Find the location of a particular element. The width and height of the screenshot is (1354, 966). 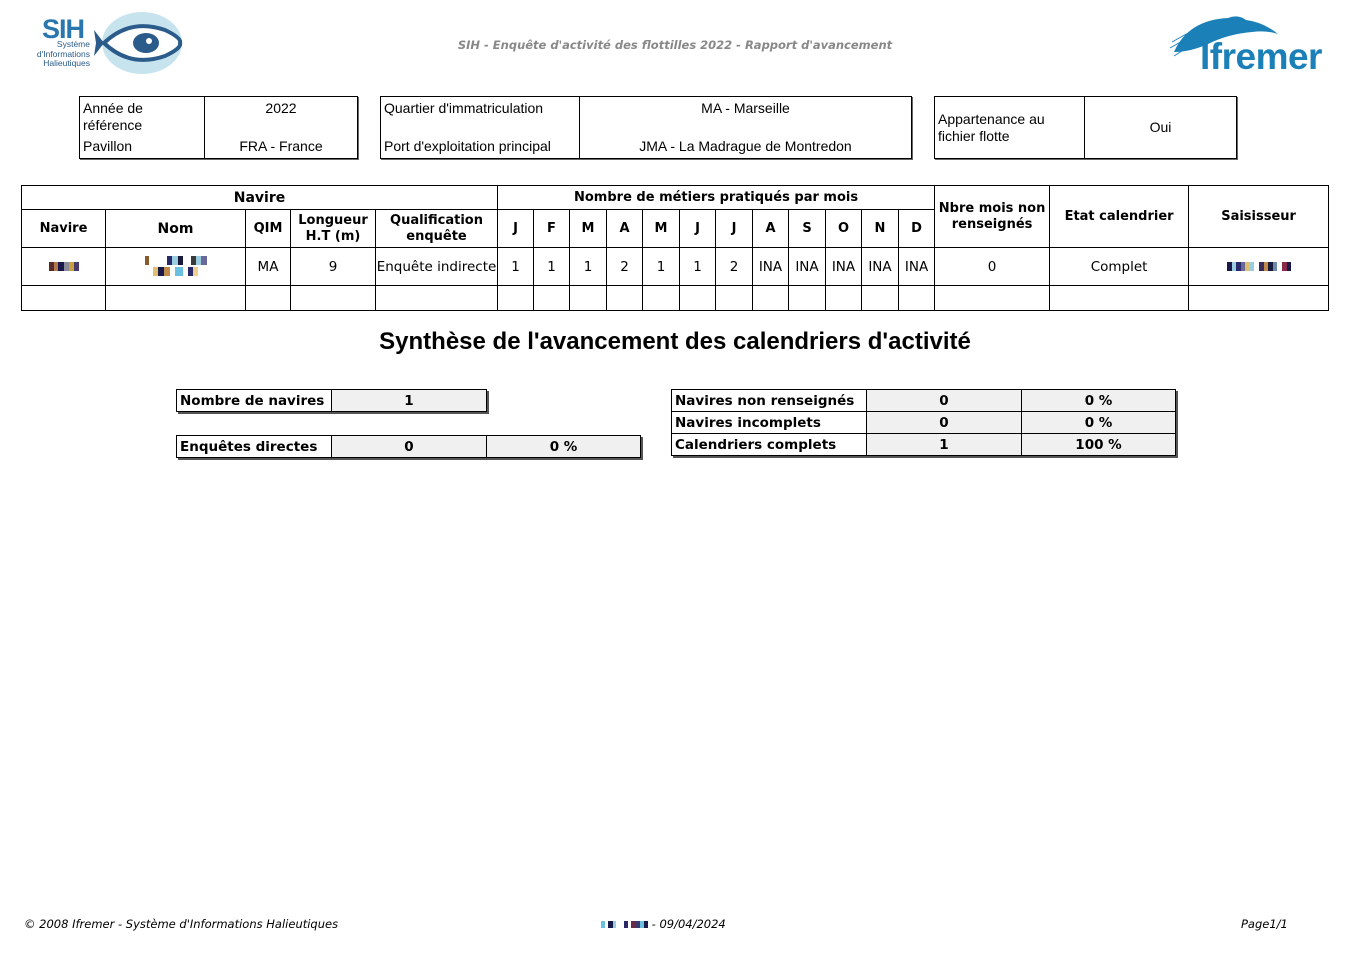

complets-pct: 100 % is located at coordinates (1098, 444).